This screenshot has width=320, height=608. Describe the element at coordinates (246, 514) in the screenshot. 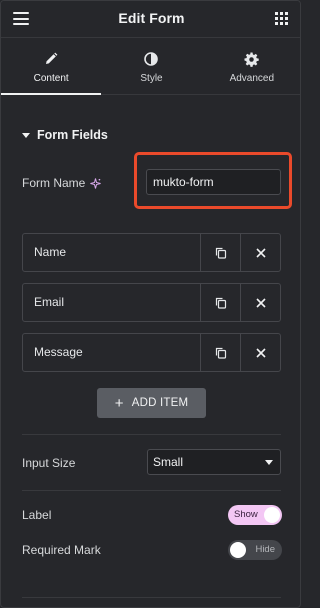

I see `label-toggle-state: Show` at that location.